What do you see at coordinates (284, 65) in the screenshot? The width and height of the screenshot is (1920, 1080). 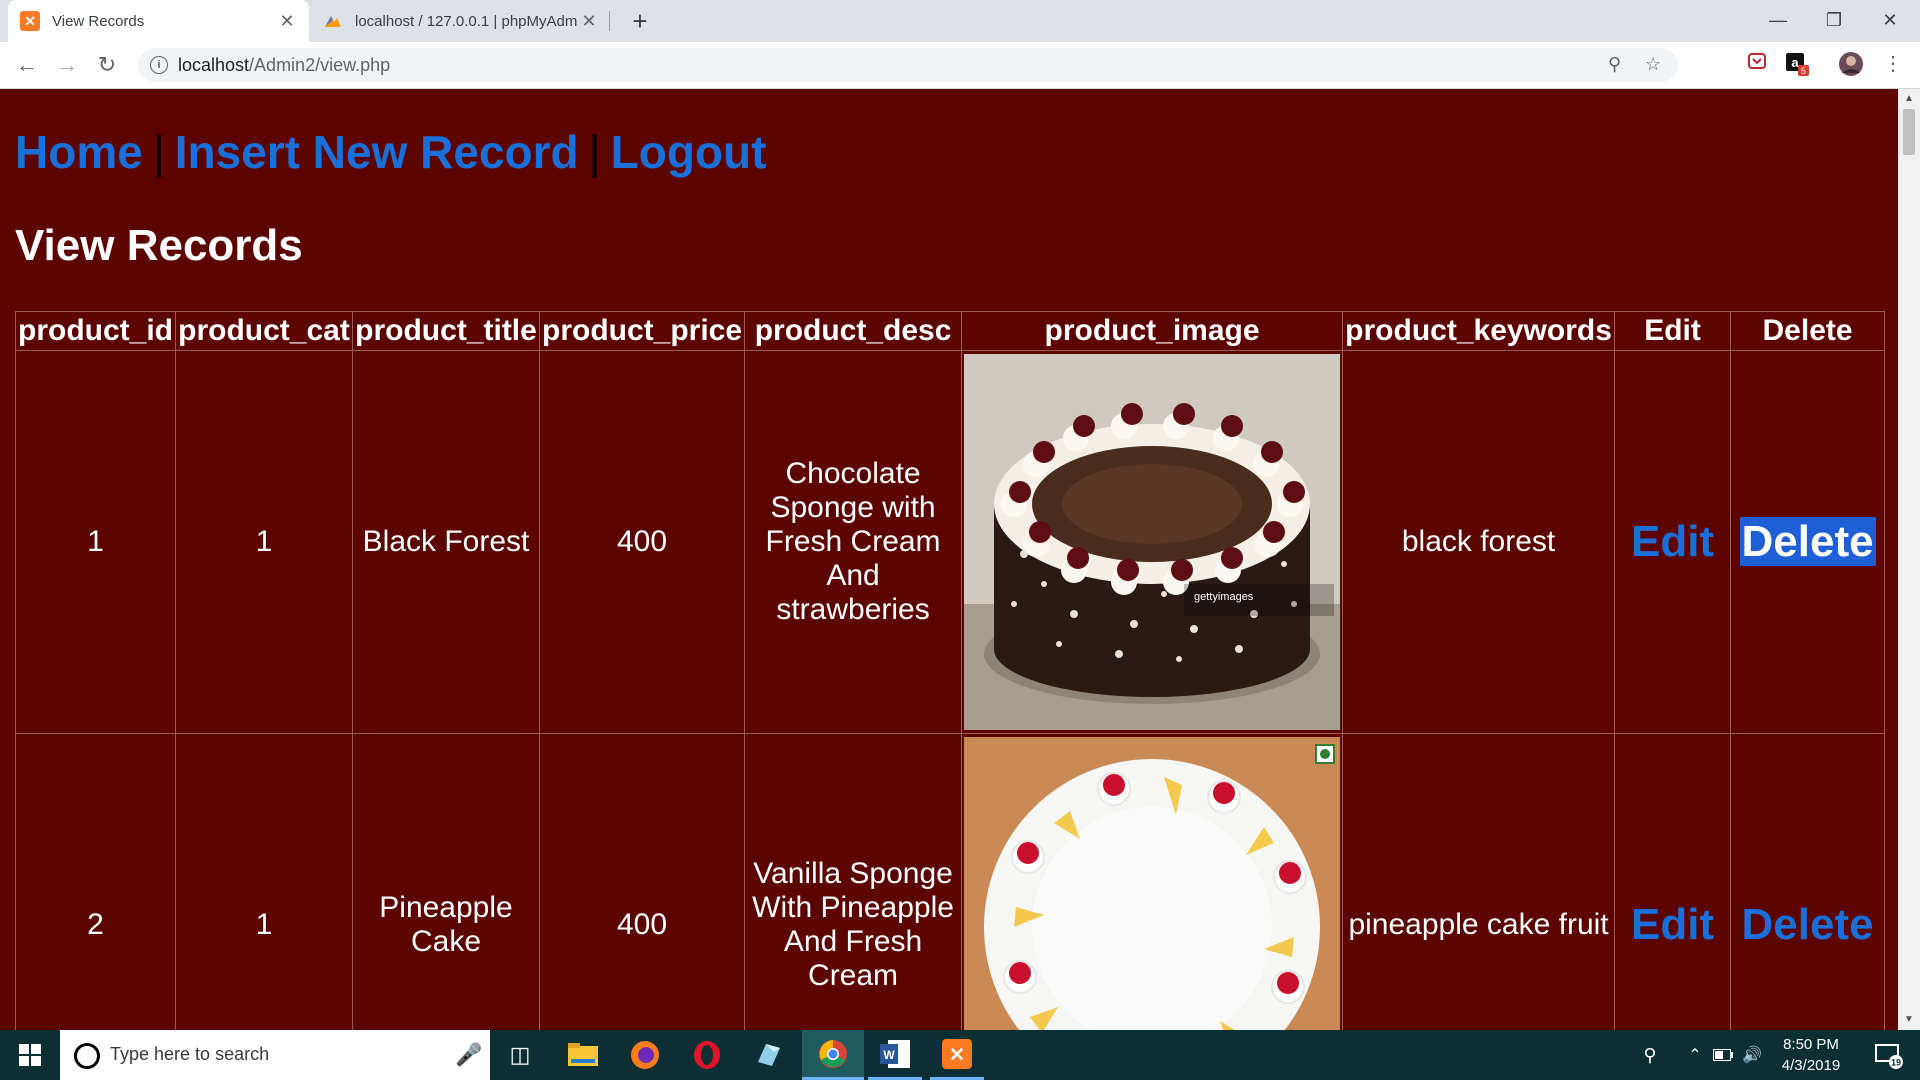 I see `address-url: localhost/Admin2/view.php` at bounding box center [284, 65].